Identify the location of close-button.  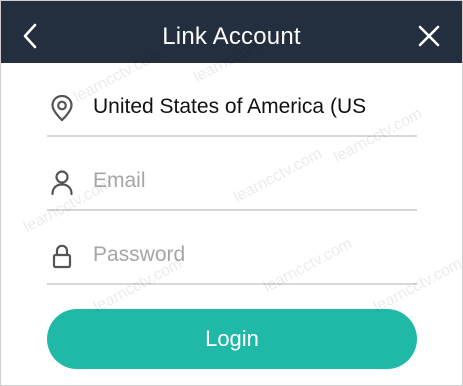
(429, 38).